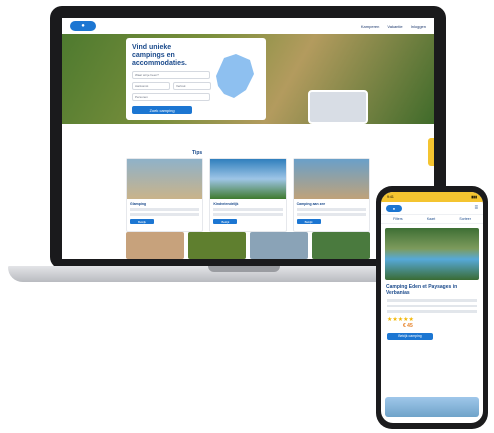 This screenshot has height=433, width=494. What do you see at coordinates (162, 110) in the screenshot?
I see `search-button: Zoek camping` at bounding box center [162, 110].